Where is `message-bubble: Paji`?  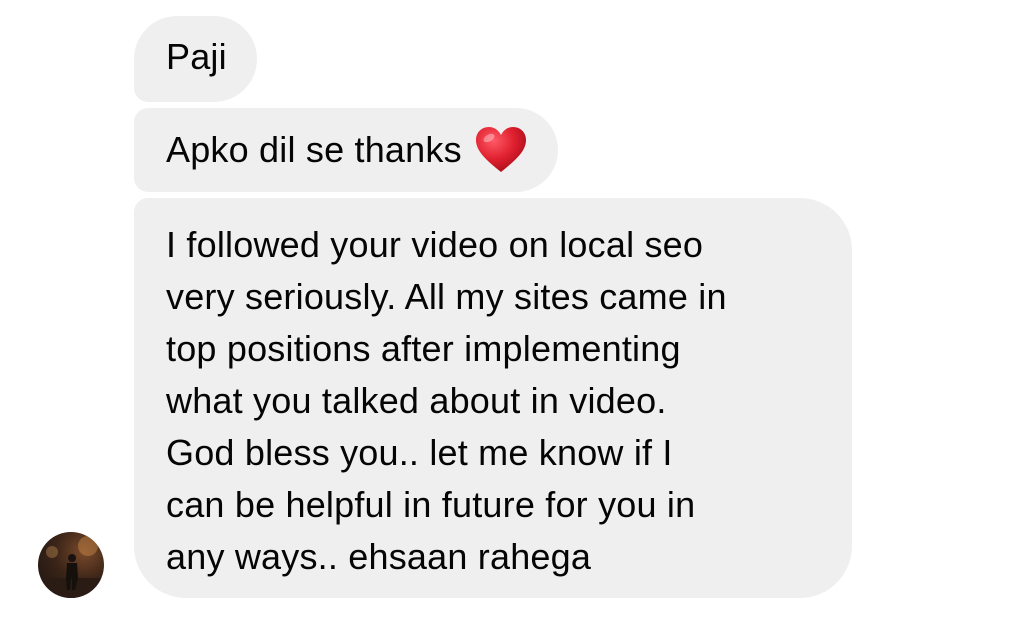 message-bubble: Paji is located at coordinates (195, 59).